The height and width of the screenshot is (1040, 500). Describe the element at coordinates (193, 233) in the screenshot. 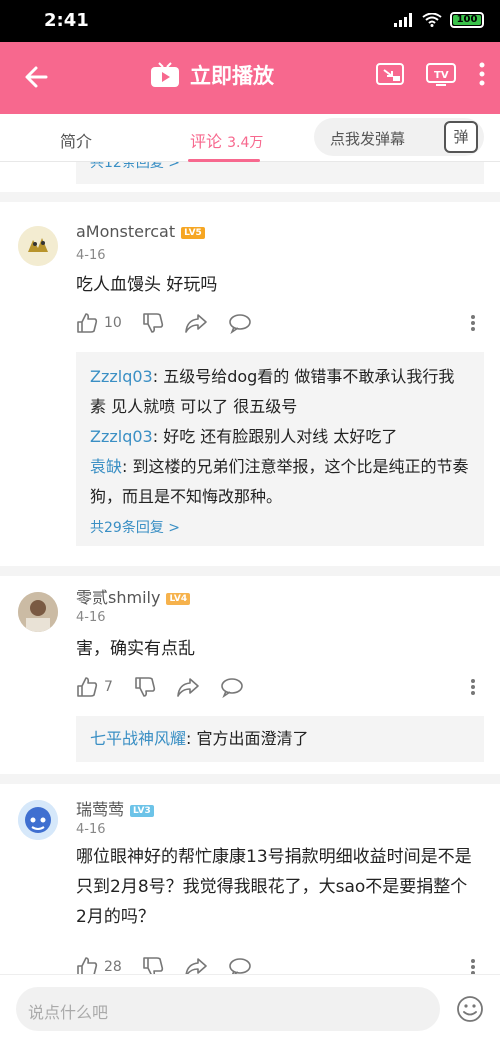

I see `level-badge: LV5` at that location.